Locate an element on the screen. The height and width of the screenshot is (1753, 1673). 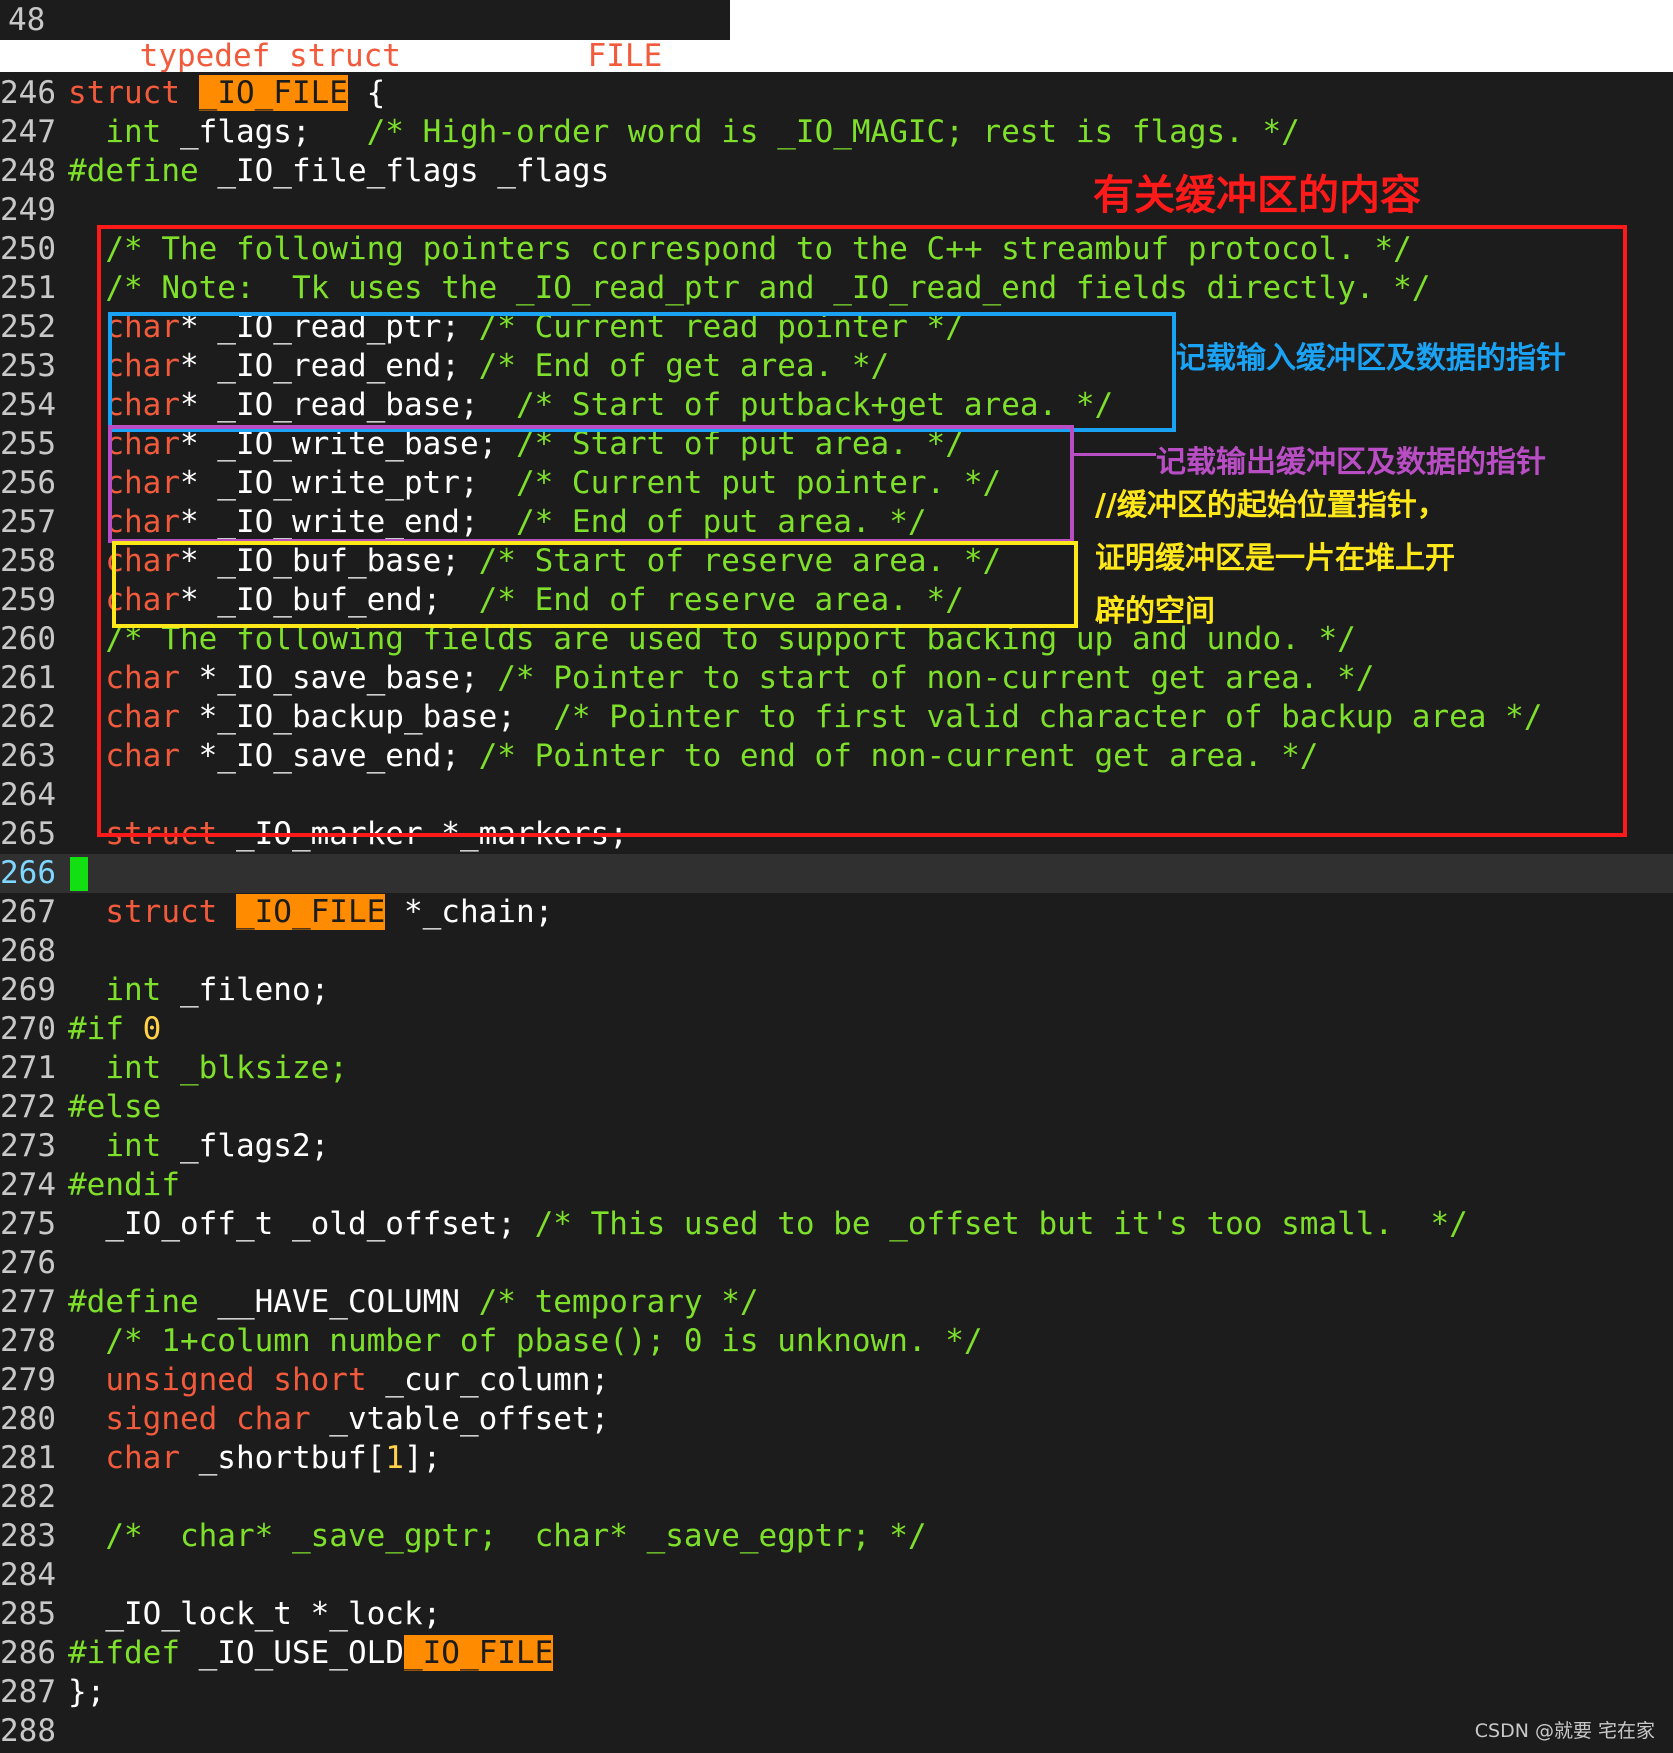
code-line: 285 _IO_lock_t *_lock; is located at coordinates (836, 1614).